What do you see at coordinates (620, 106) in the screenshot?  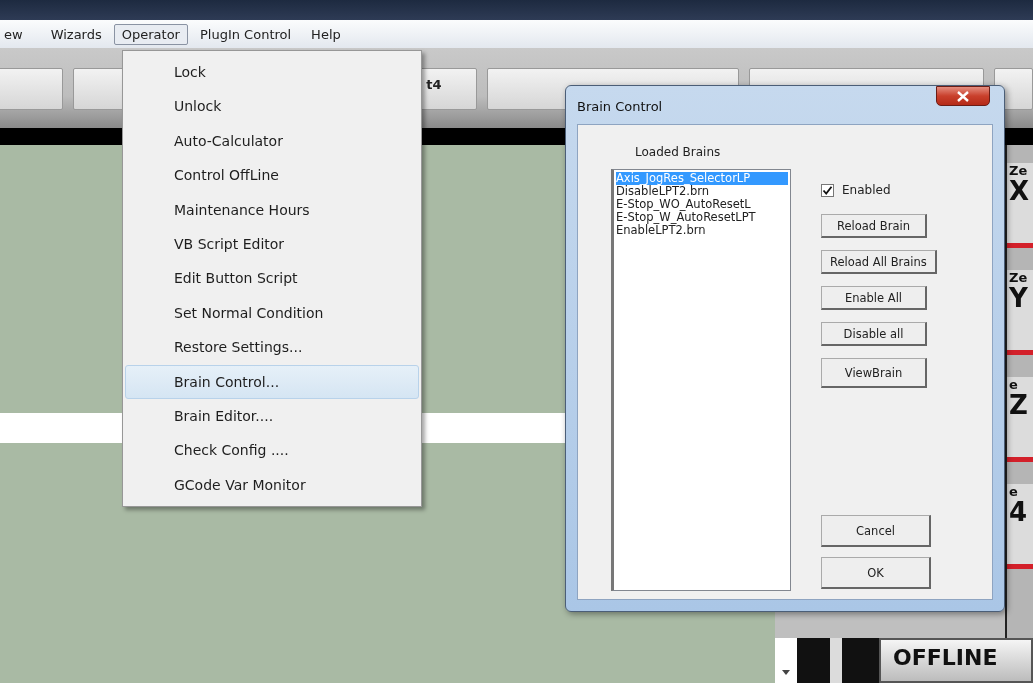 I see `dialog-title: Brain Control` at bounding box center [620, 106].